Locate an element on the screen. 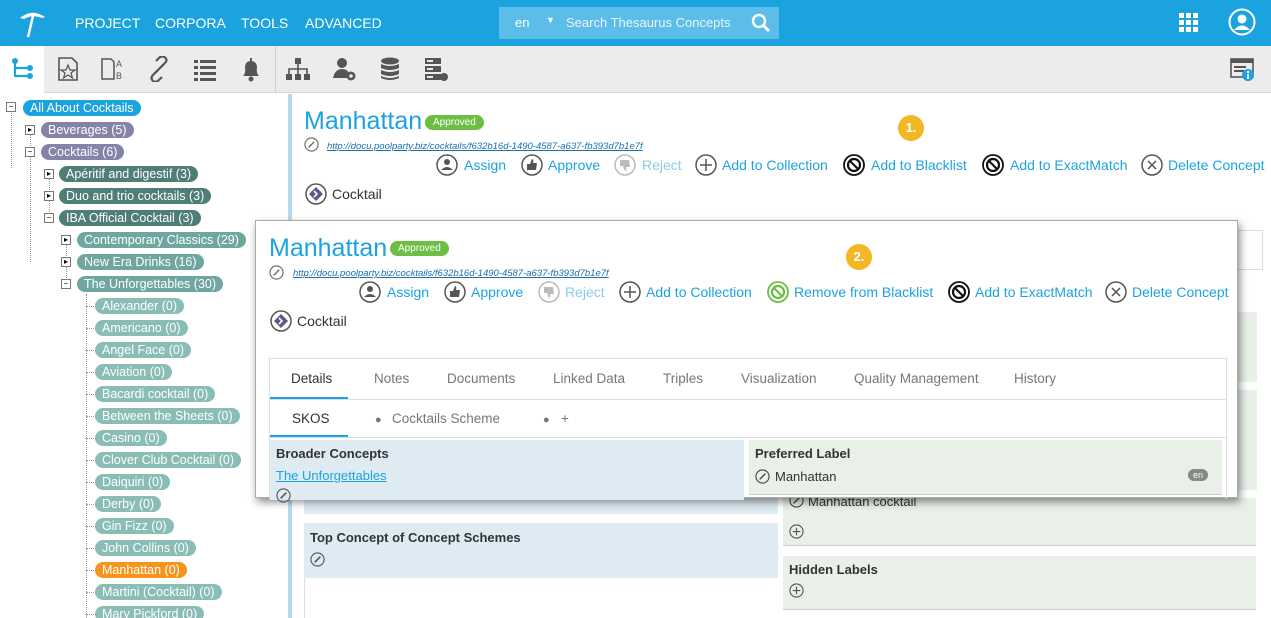  subtab-cocktails-scheme: Cocktails Scheme is located at coordinates (446, 418).